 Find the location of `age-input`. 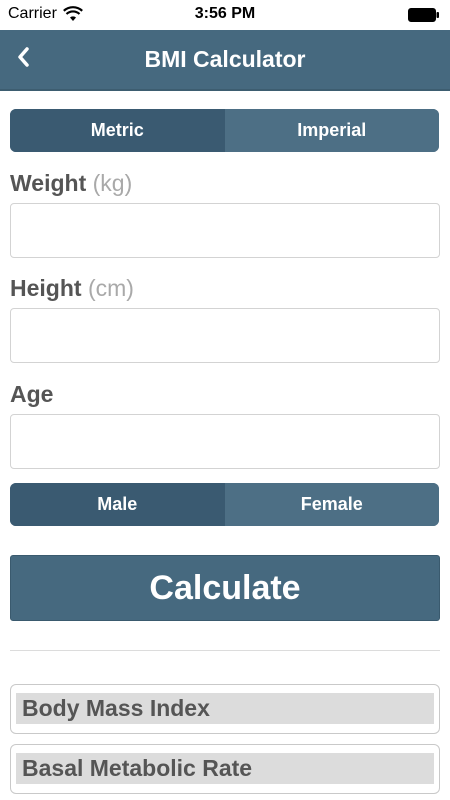

age-input is located at coordinates (225, 441).